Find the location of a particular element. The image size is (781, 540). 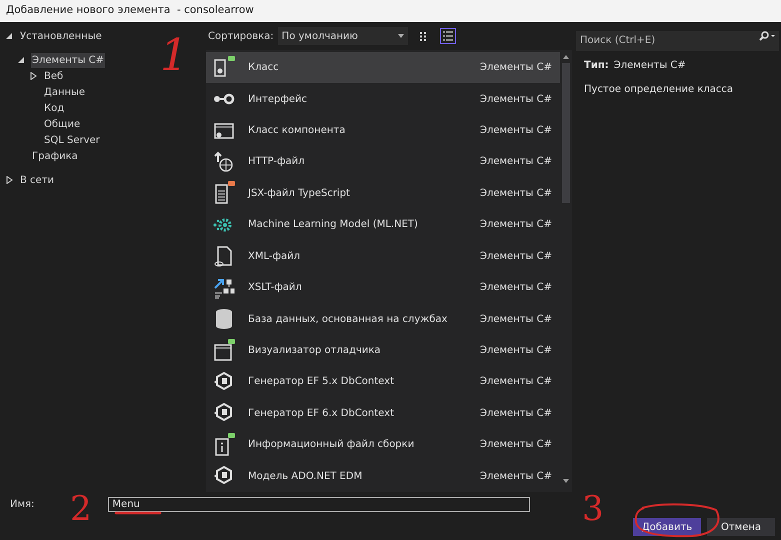

template-row: JSX-файл TypeScript Элементы C# is located at coordinates (383, 194).